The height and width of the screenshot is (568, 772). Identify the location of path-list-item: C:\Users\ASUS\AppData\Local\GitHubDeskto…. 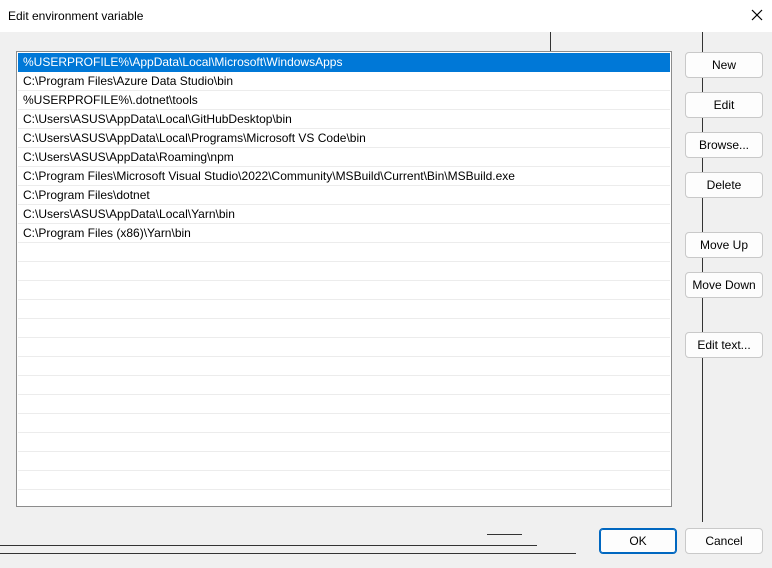
(344, 119).